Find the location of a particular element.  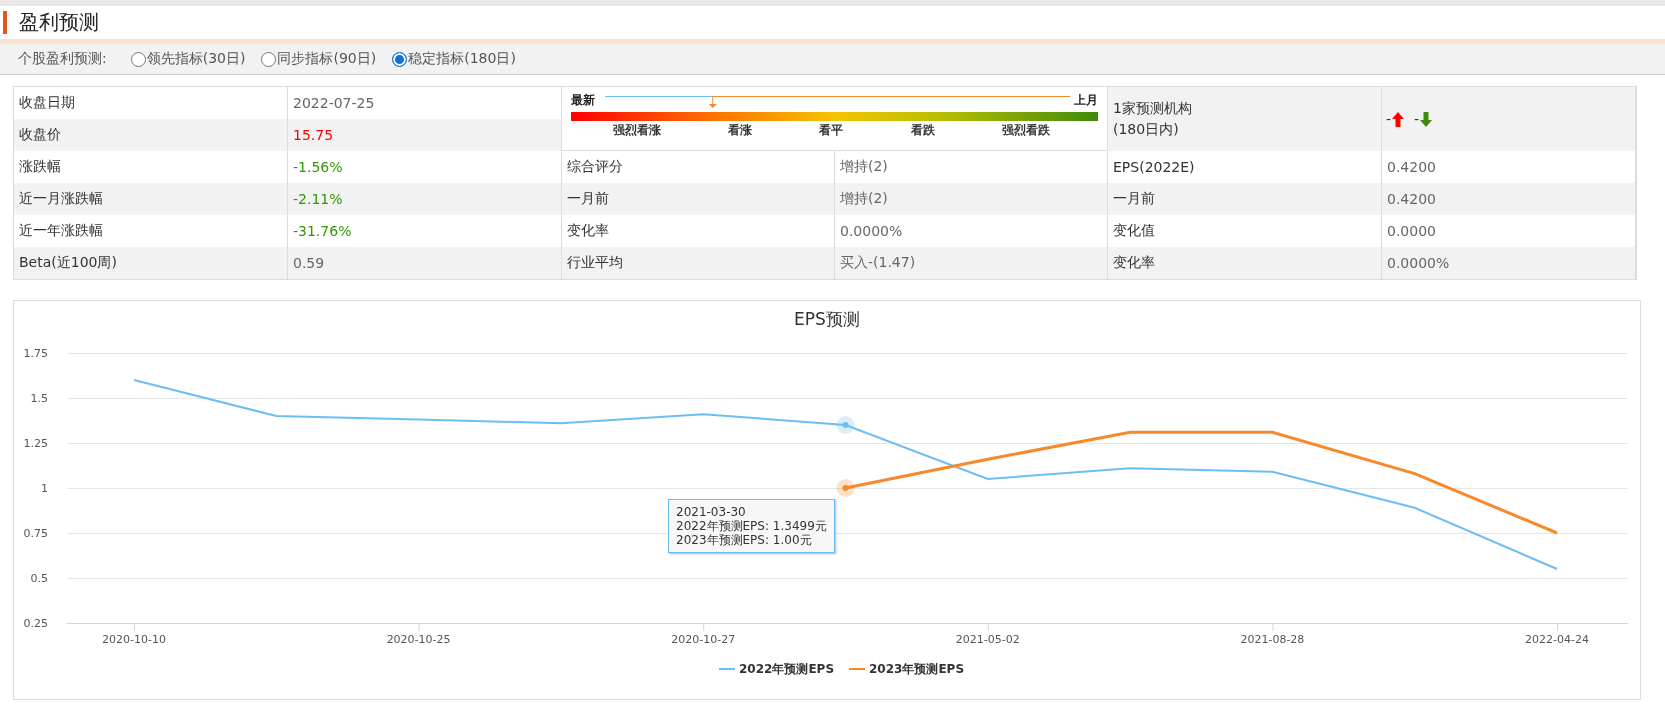

row-label: 近一月涨跌幅 is located at coordinates (151, 199).